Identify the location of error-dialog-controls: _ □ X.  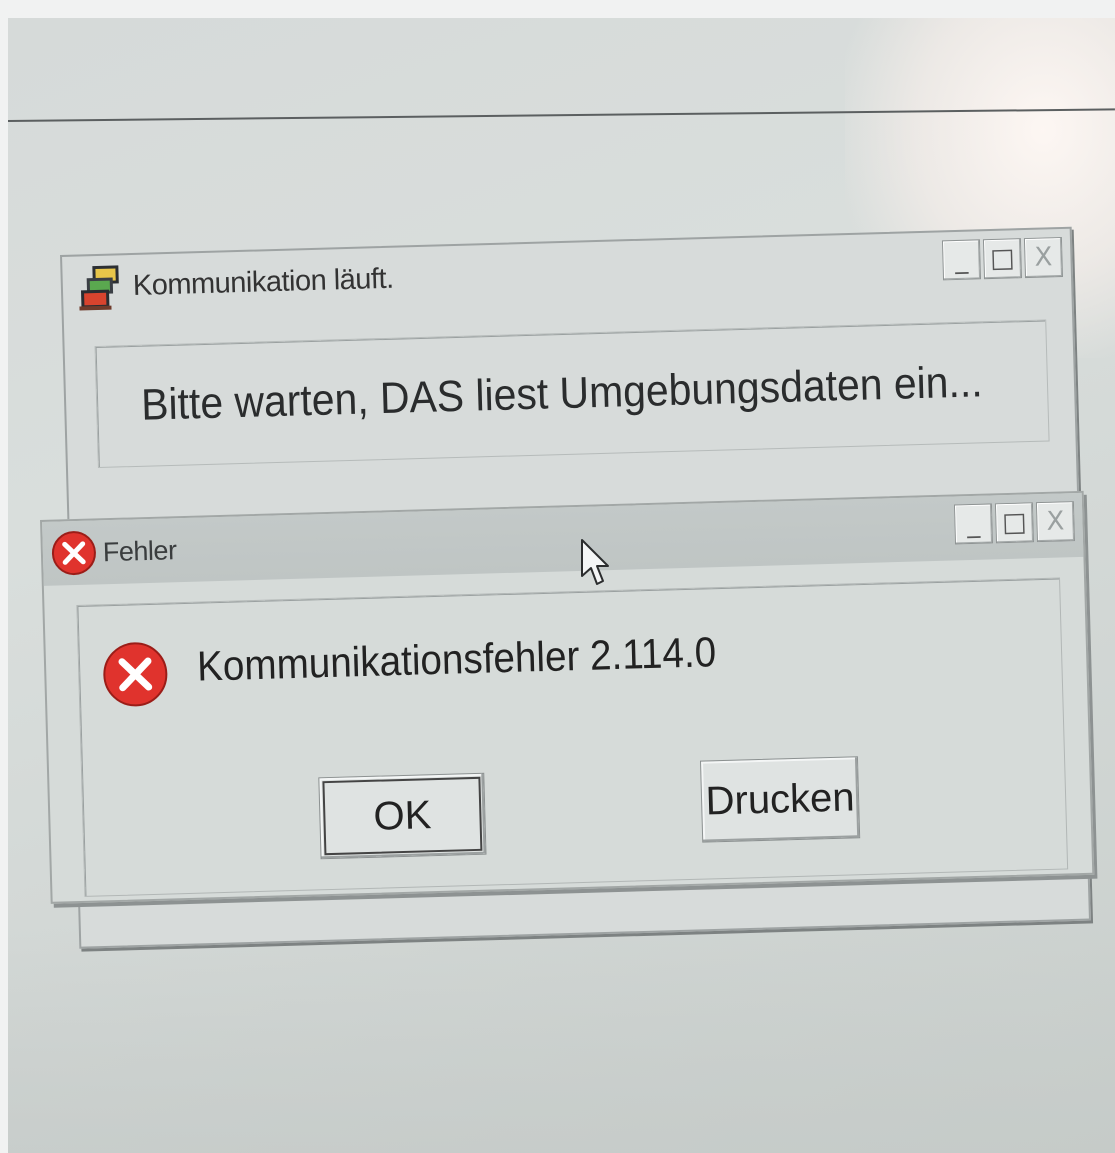
(1014, 523).